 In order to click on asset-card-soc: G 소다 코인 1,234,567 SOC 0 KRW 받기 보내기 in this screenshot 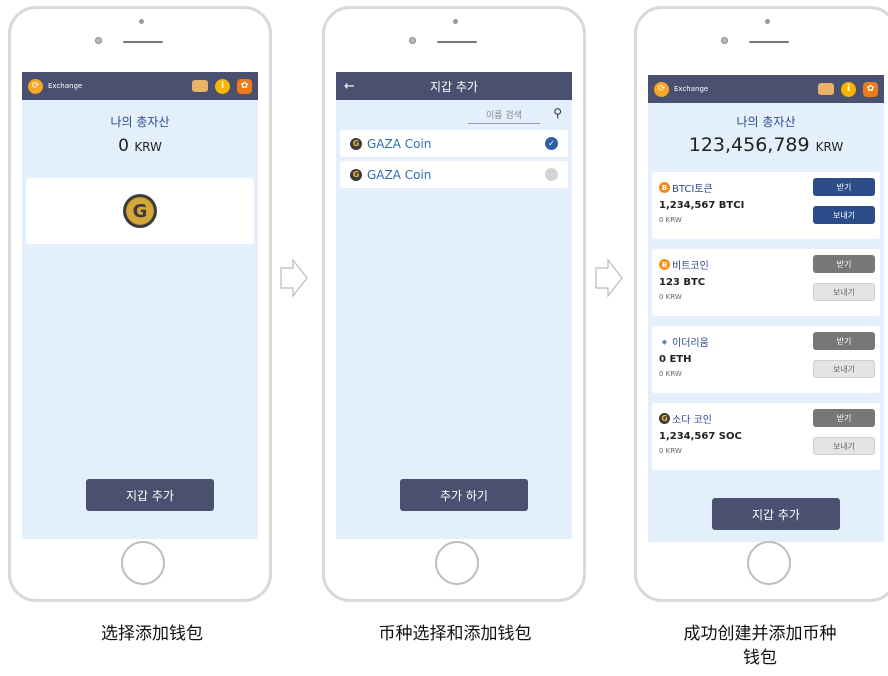, I will do `click(766, 436)`.